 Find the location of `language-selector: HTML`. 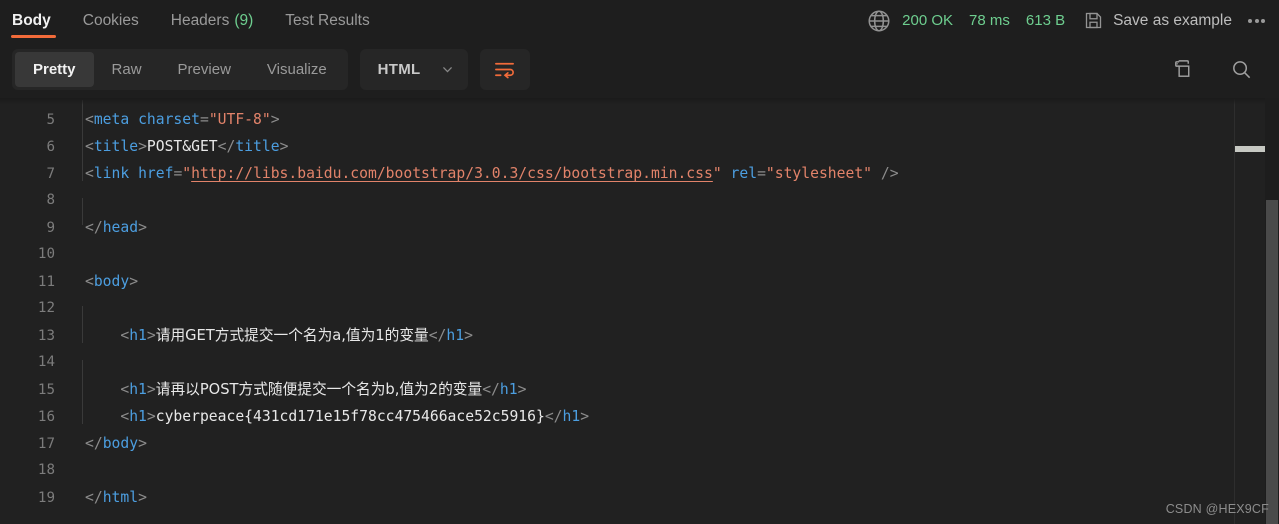

language-selector: HTML is located at coordinates (413, 69).